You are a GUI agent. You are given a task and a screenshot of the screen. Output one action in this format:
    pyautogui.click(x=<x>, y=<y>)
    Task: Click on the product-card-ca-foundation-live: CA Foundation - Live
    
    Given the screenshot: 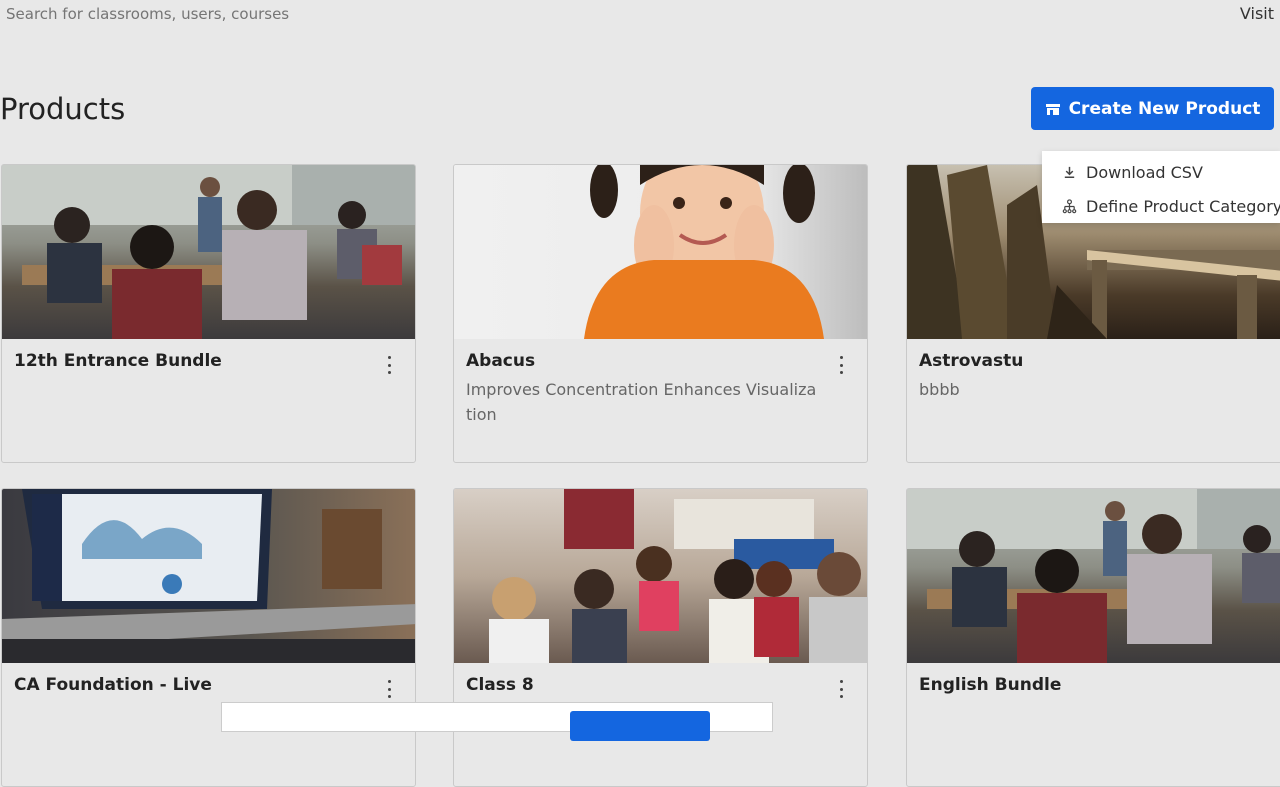 What is the action you would take?
    pyautogui.click(x=208, y=637)
    